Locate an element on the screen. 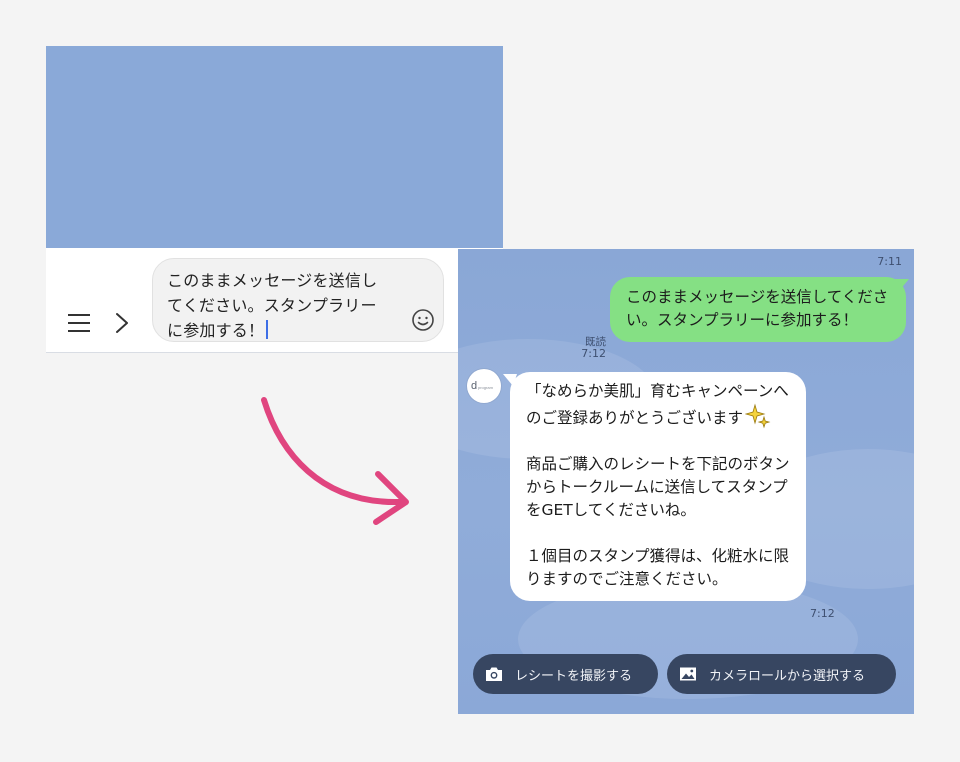  message-input: このままメッセージを送信し てください。スタンプラリー に参加する！ is located at coordinates (298, 300).